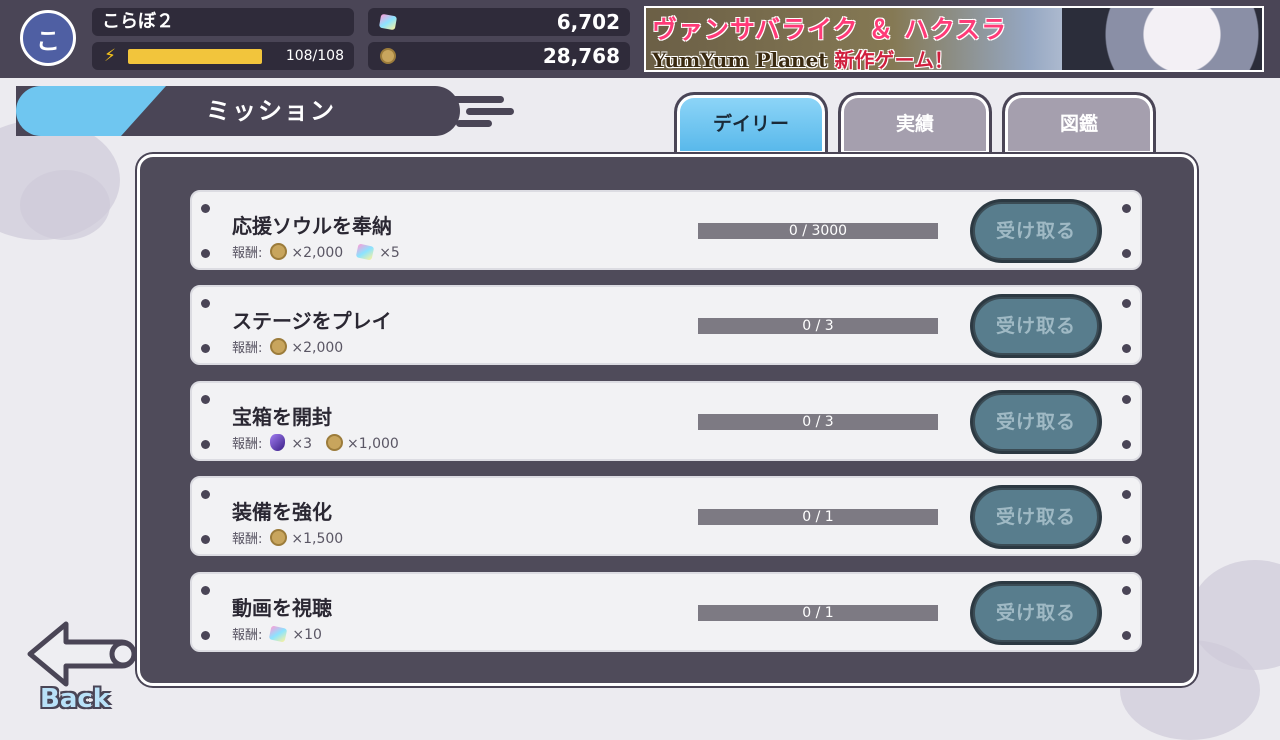  Describe the element at coordinates (75, 699) in the screenshot. I see `back-label: Back` at that location.